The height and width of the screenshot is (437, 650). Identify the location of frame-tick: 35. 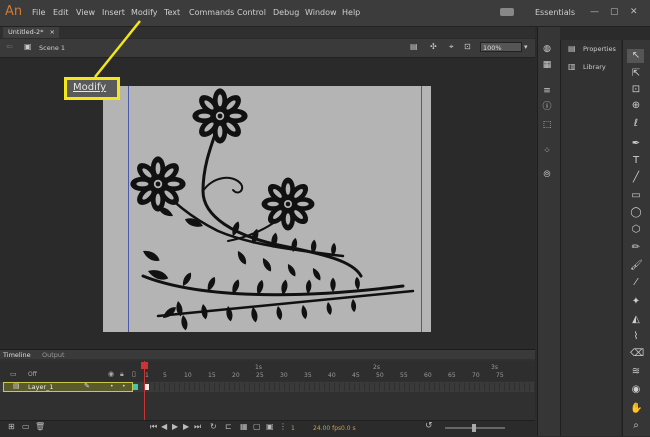
(308, 375).